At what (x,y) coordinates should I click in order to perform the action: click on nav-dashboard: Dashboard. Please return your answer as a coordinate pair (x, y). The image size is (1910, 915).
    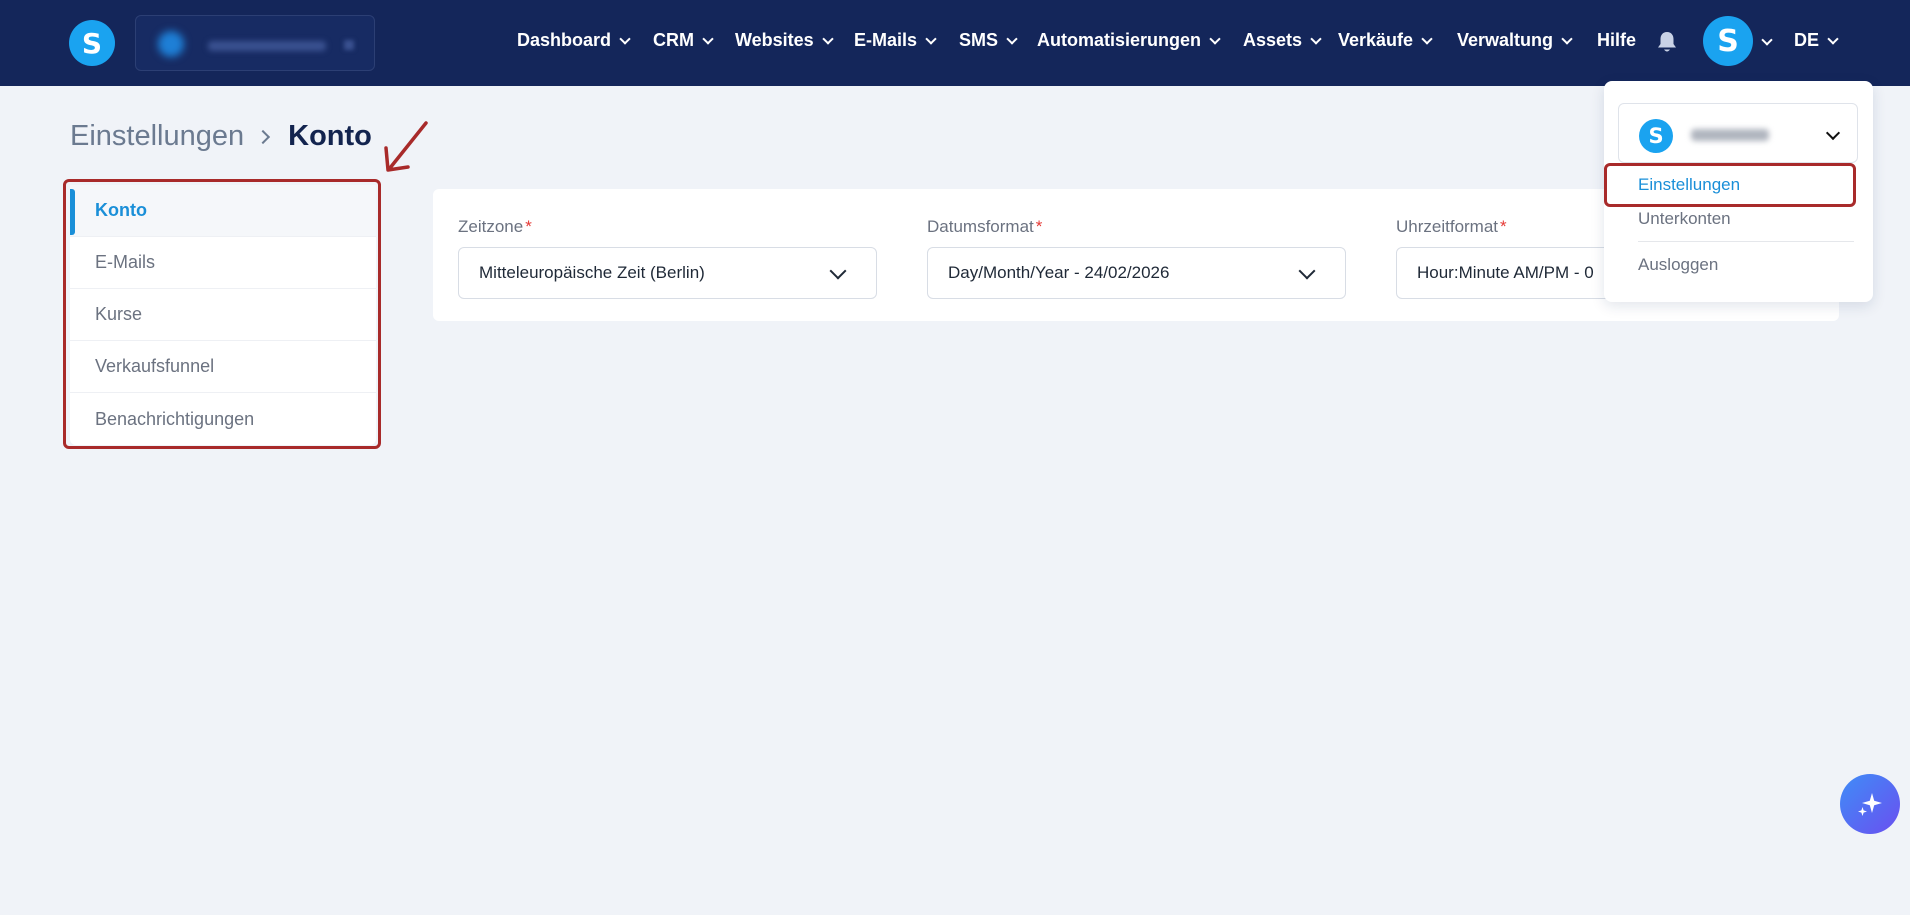
    Looking at the image, I should click on (574, 40).